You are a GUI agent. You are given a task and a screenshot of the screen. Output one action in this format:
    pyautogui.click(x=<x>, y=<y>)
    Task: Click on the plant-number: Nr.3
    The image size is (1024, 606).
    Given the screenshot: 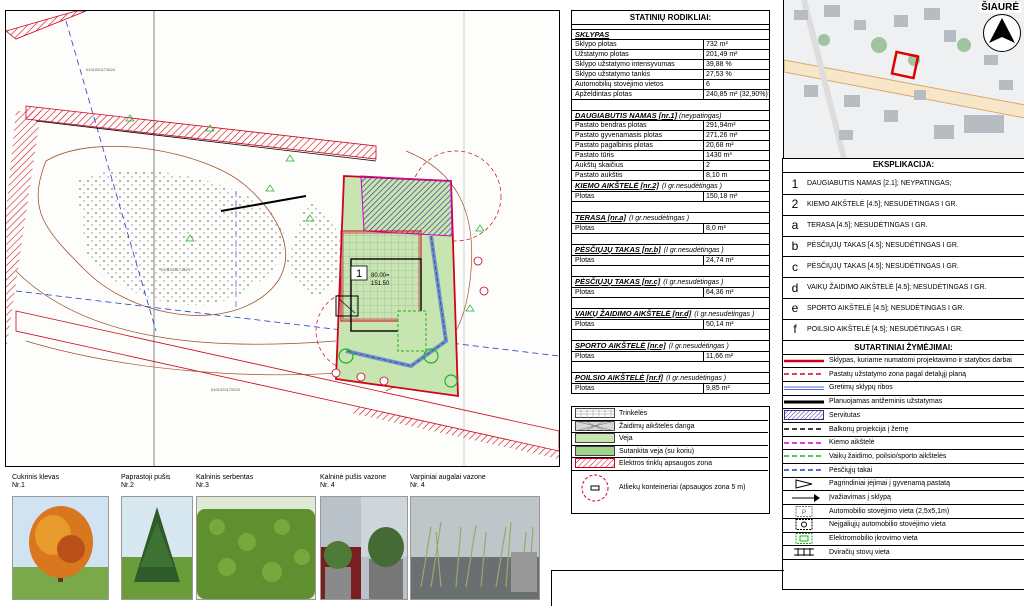 What is the action you would take?
    pyautogui.click(x=202, y=485)
    